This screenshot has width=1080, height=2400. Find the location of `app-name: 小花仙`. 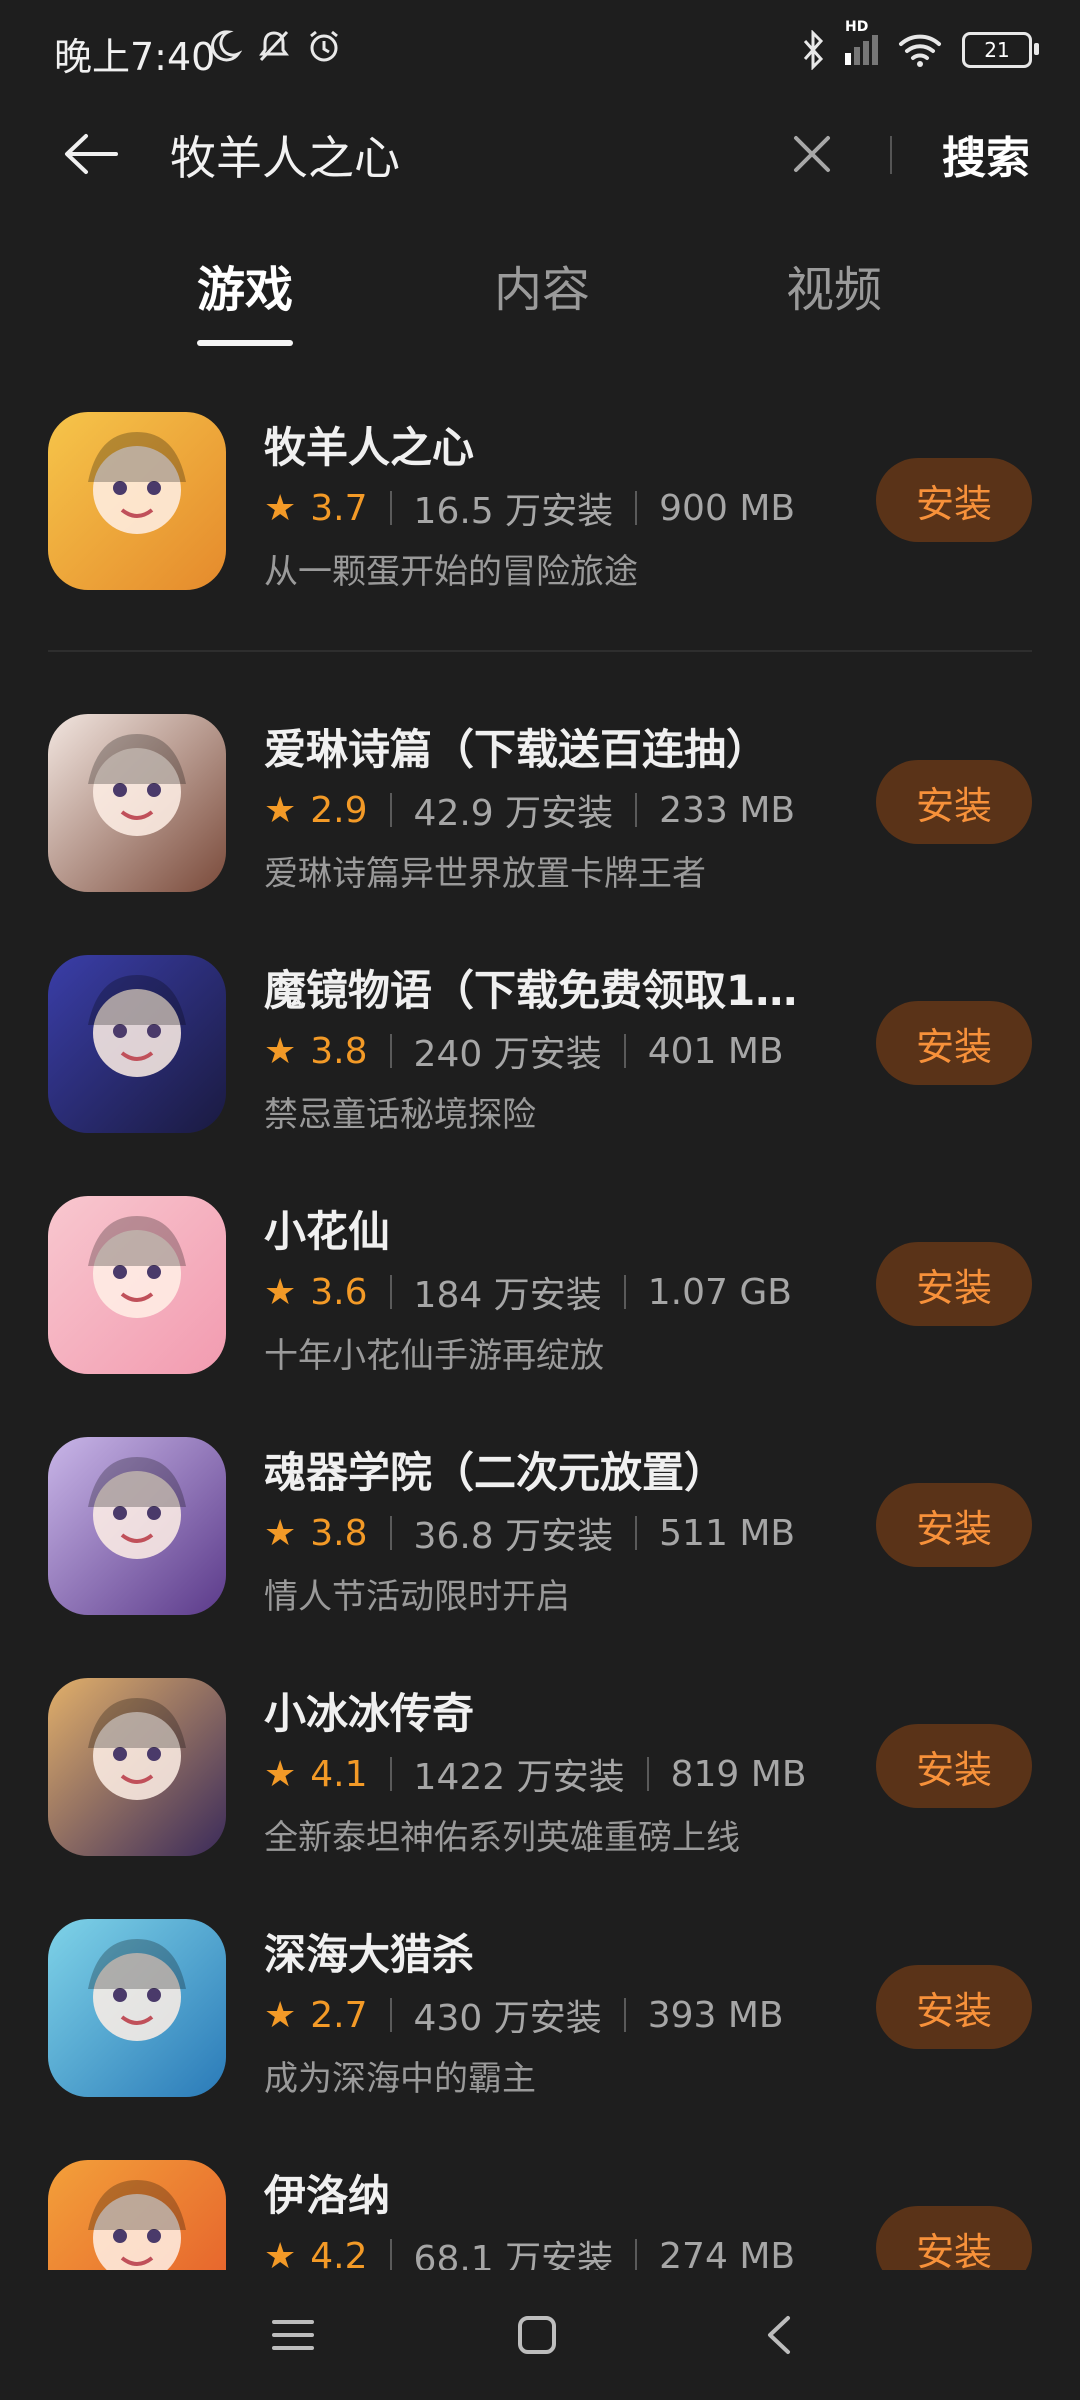

app-name: 小花仙 is located at coordinates (327, 1228).